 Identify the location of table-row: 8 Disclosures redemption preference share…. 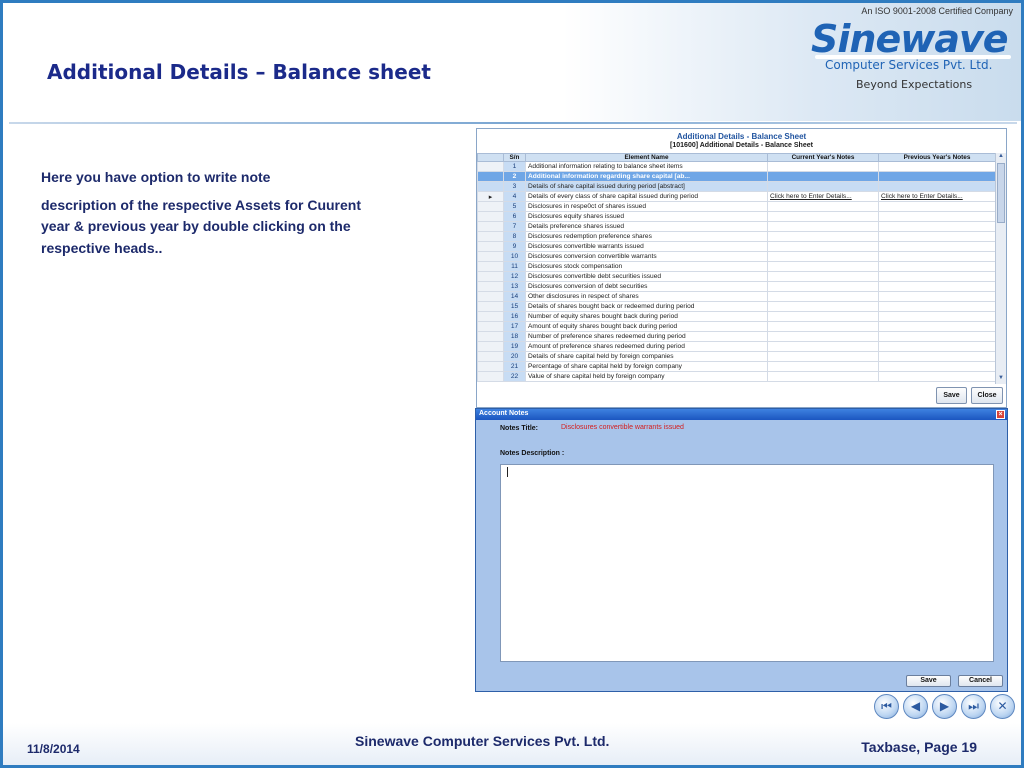
(736, 236).